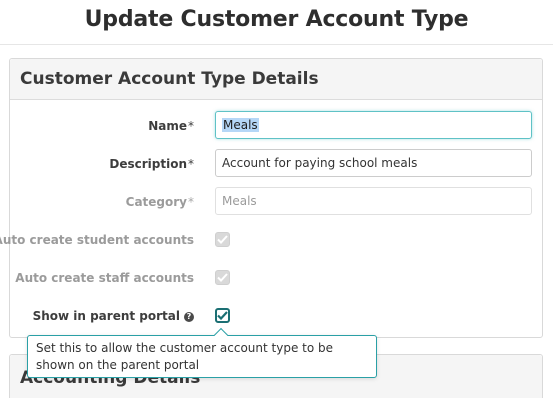 This screenshot has height=398, width=553. Describe the element at coordinates (156, 202) in the screenshot. I see `category-label-text: Category` at that location.